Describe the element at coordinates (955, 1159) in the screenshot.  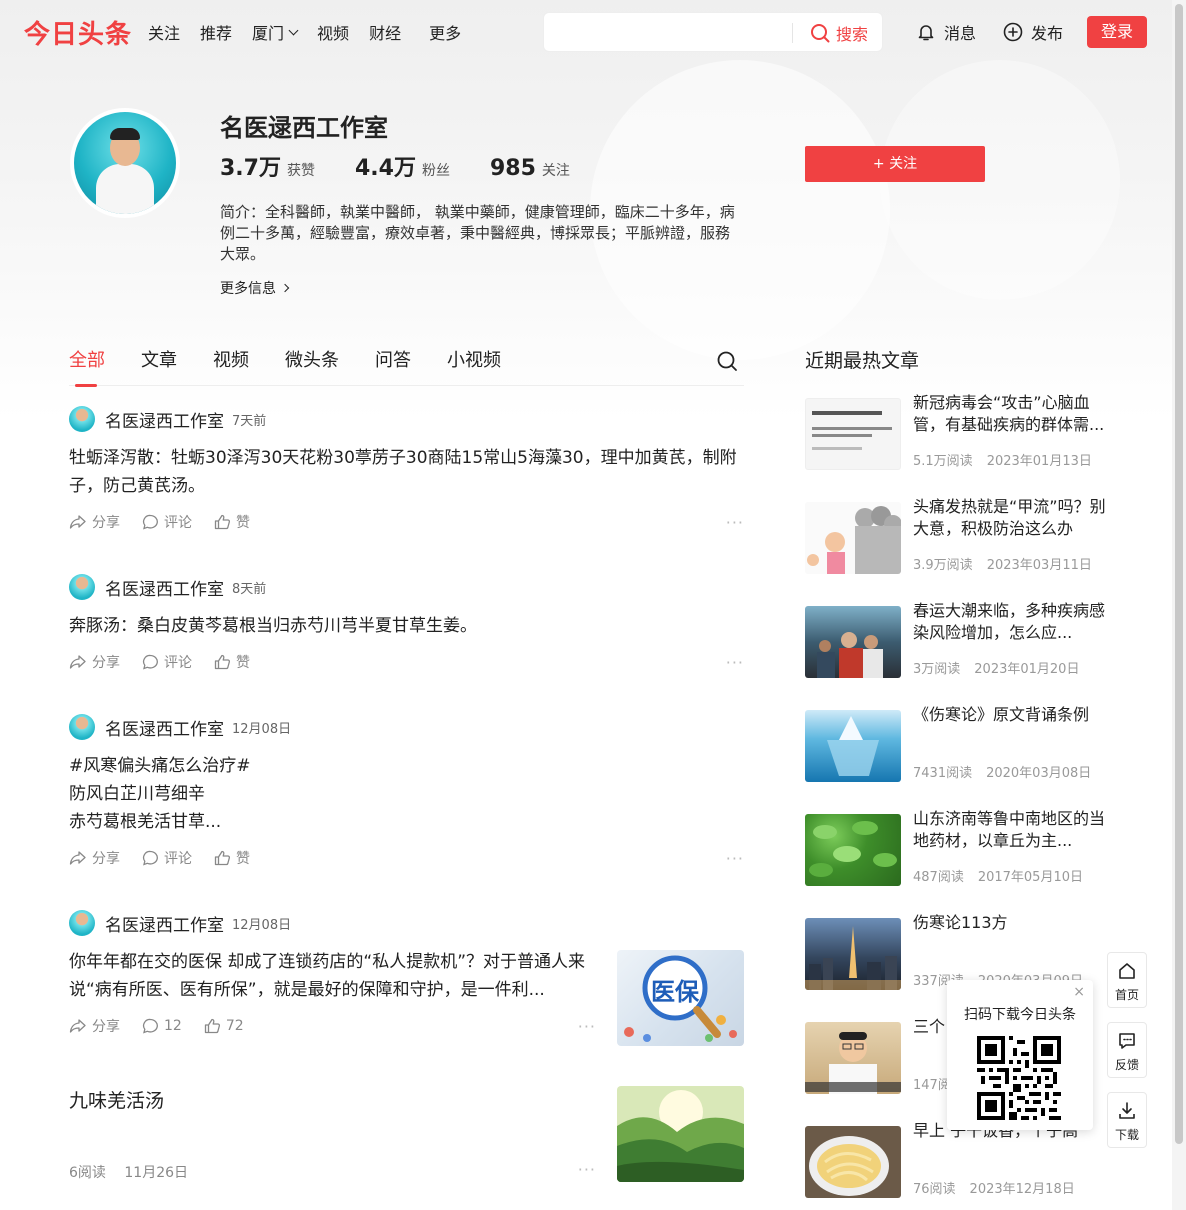
I see `hot-article: 早上 子干饭香，个子高 76阅读 2023年12月18日` at that location.